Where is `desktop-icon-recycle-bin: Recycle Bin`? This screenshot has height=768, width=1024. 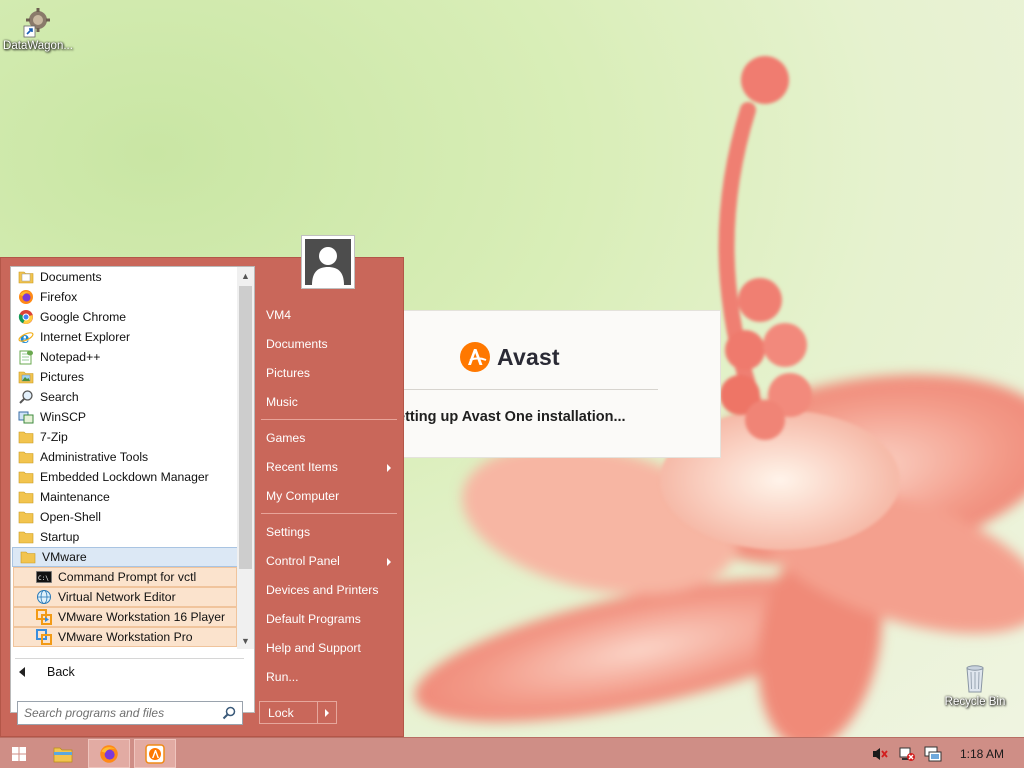
desktop-icon-recycle-bin: Recycle Bin is located at coordinates (975, 685).